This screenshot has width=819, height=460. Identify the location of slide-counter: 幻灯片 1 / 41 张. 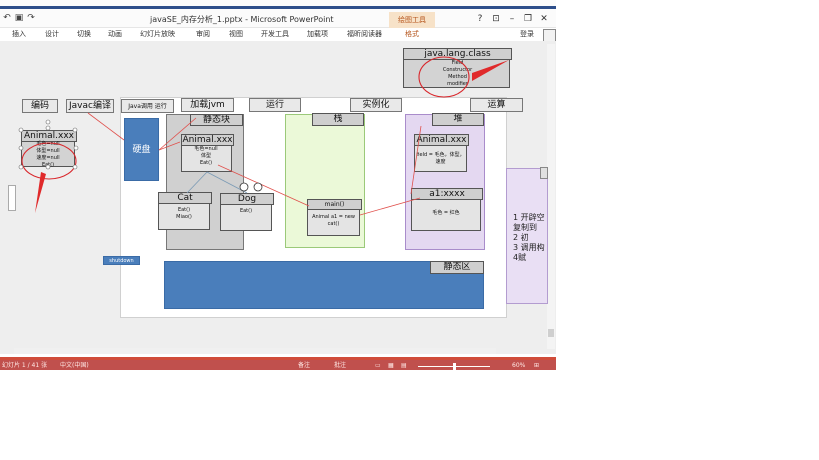
(25, 365).